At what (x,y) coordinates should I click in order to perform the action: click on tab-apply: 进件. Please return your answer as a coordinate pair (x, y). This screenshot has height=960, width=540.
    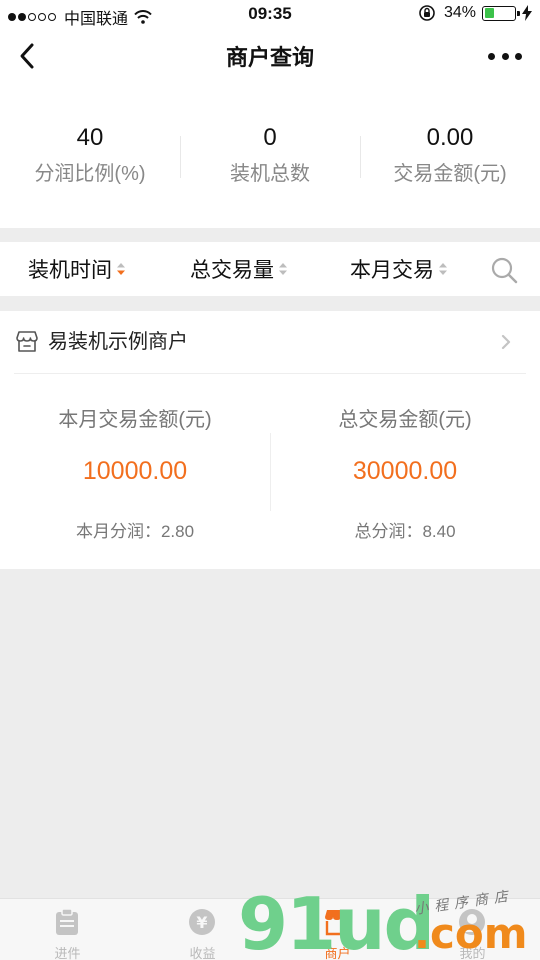
    Looking at the image, I should click on (67, 929).